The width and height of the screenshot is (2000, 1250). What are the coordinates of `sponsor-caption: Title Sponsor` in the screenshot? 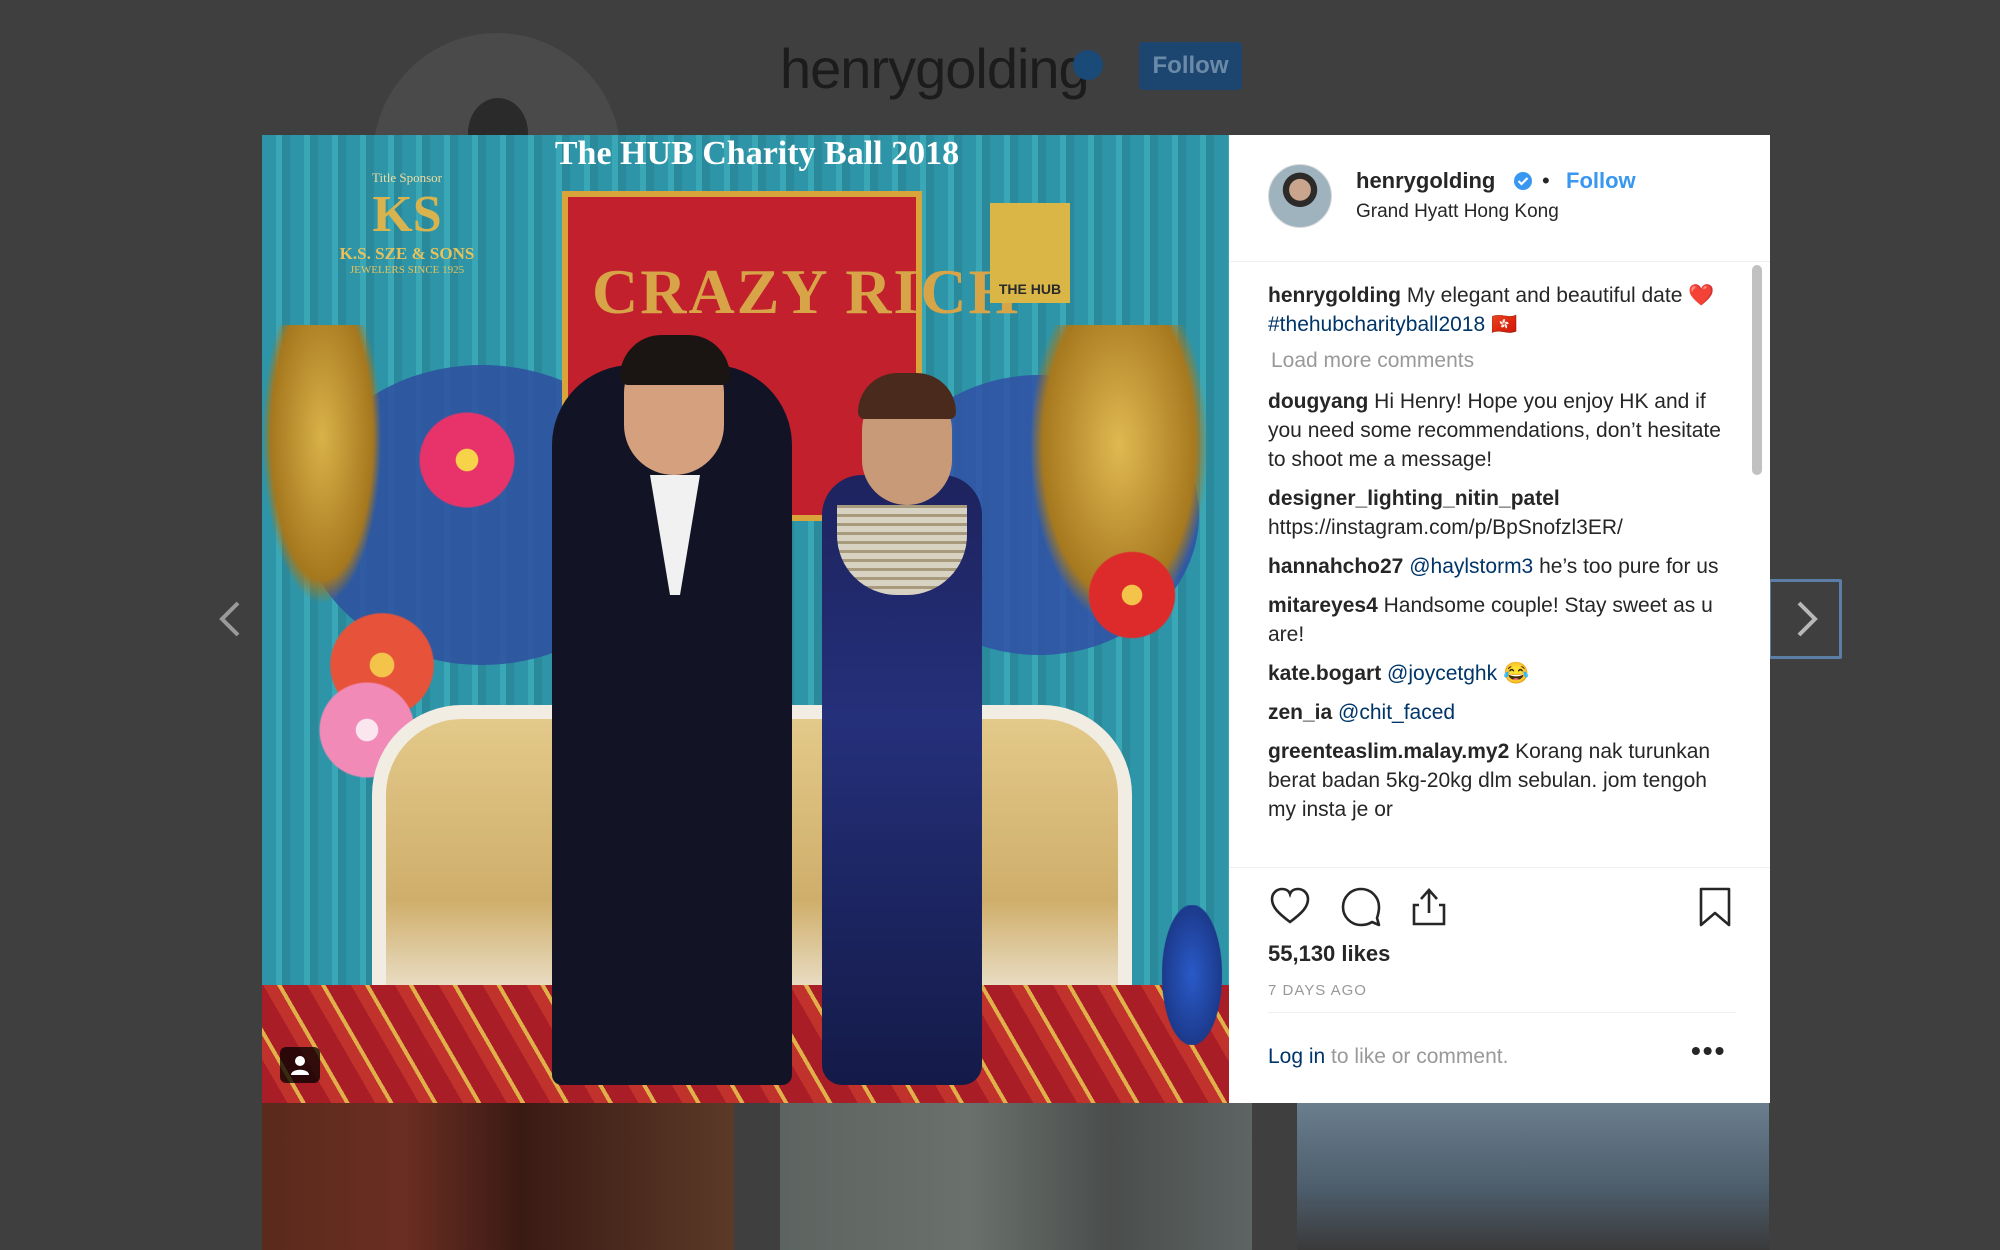 It's located at (407, 177).